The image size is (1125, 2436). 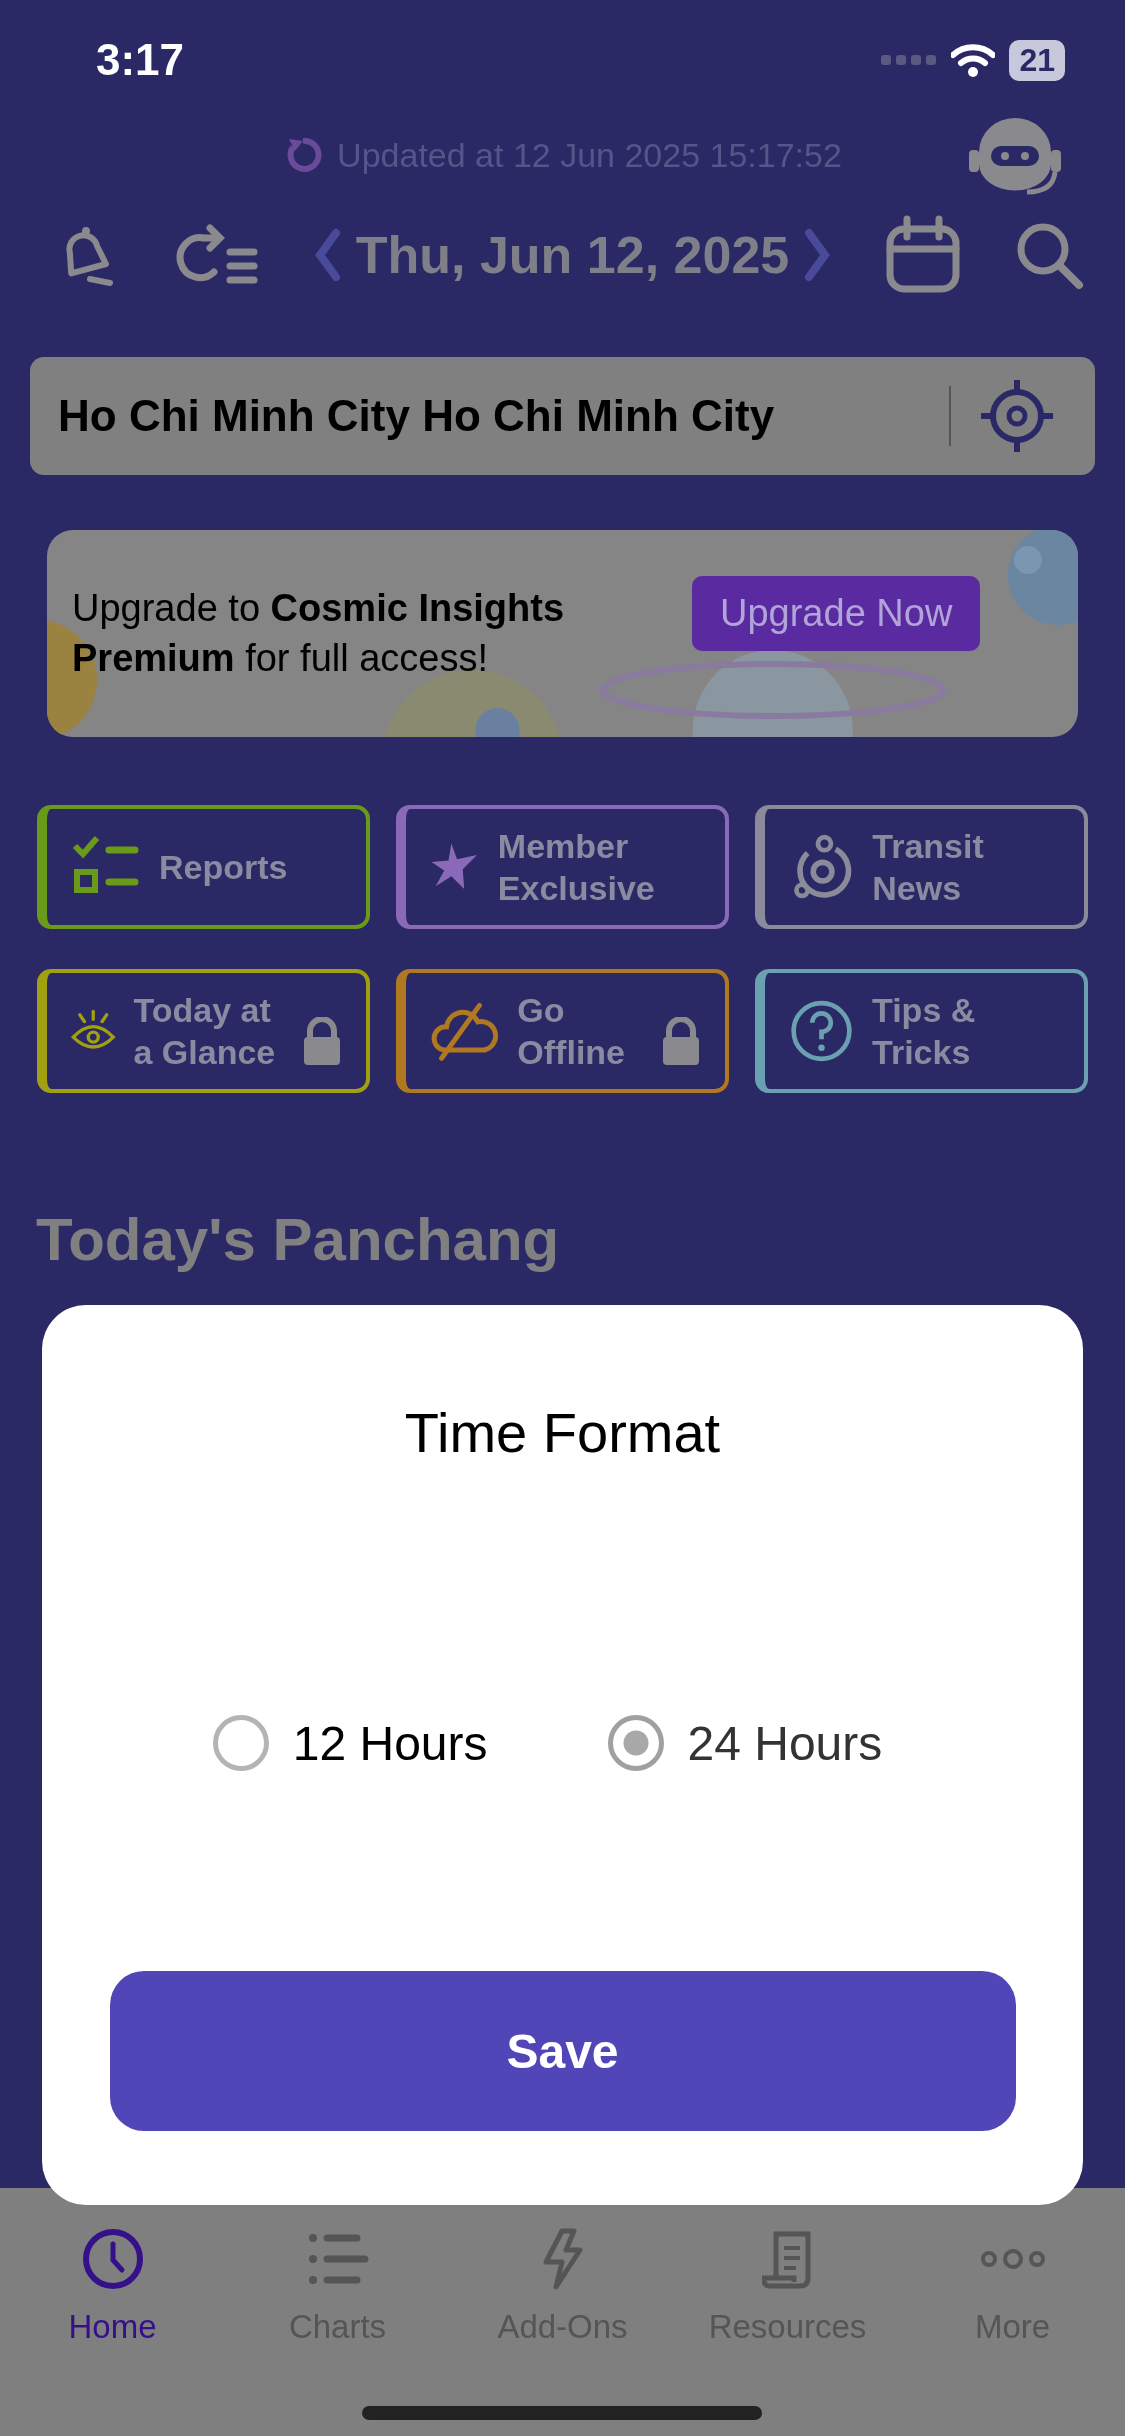 I want to click on signal-icon, so click(x=909, y=60).